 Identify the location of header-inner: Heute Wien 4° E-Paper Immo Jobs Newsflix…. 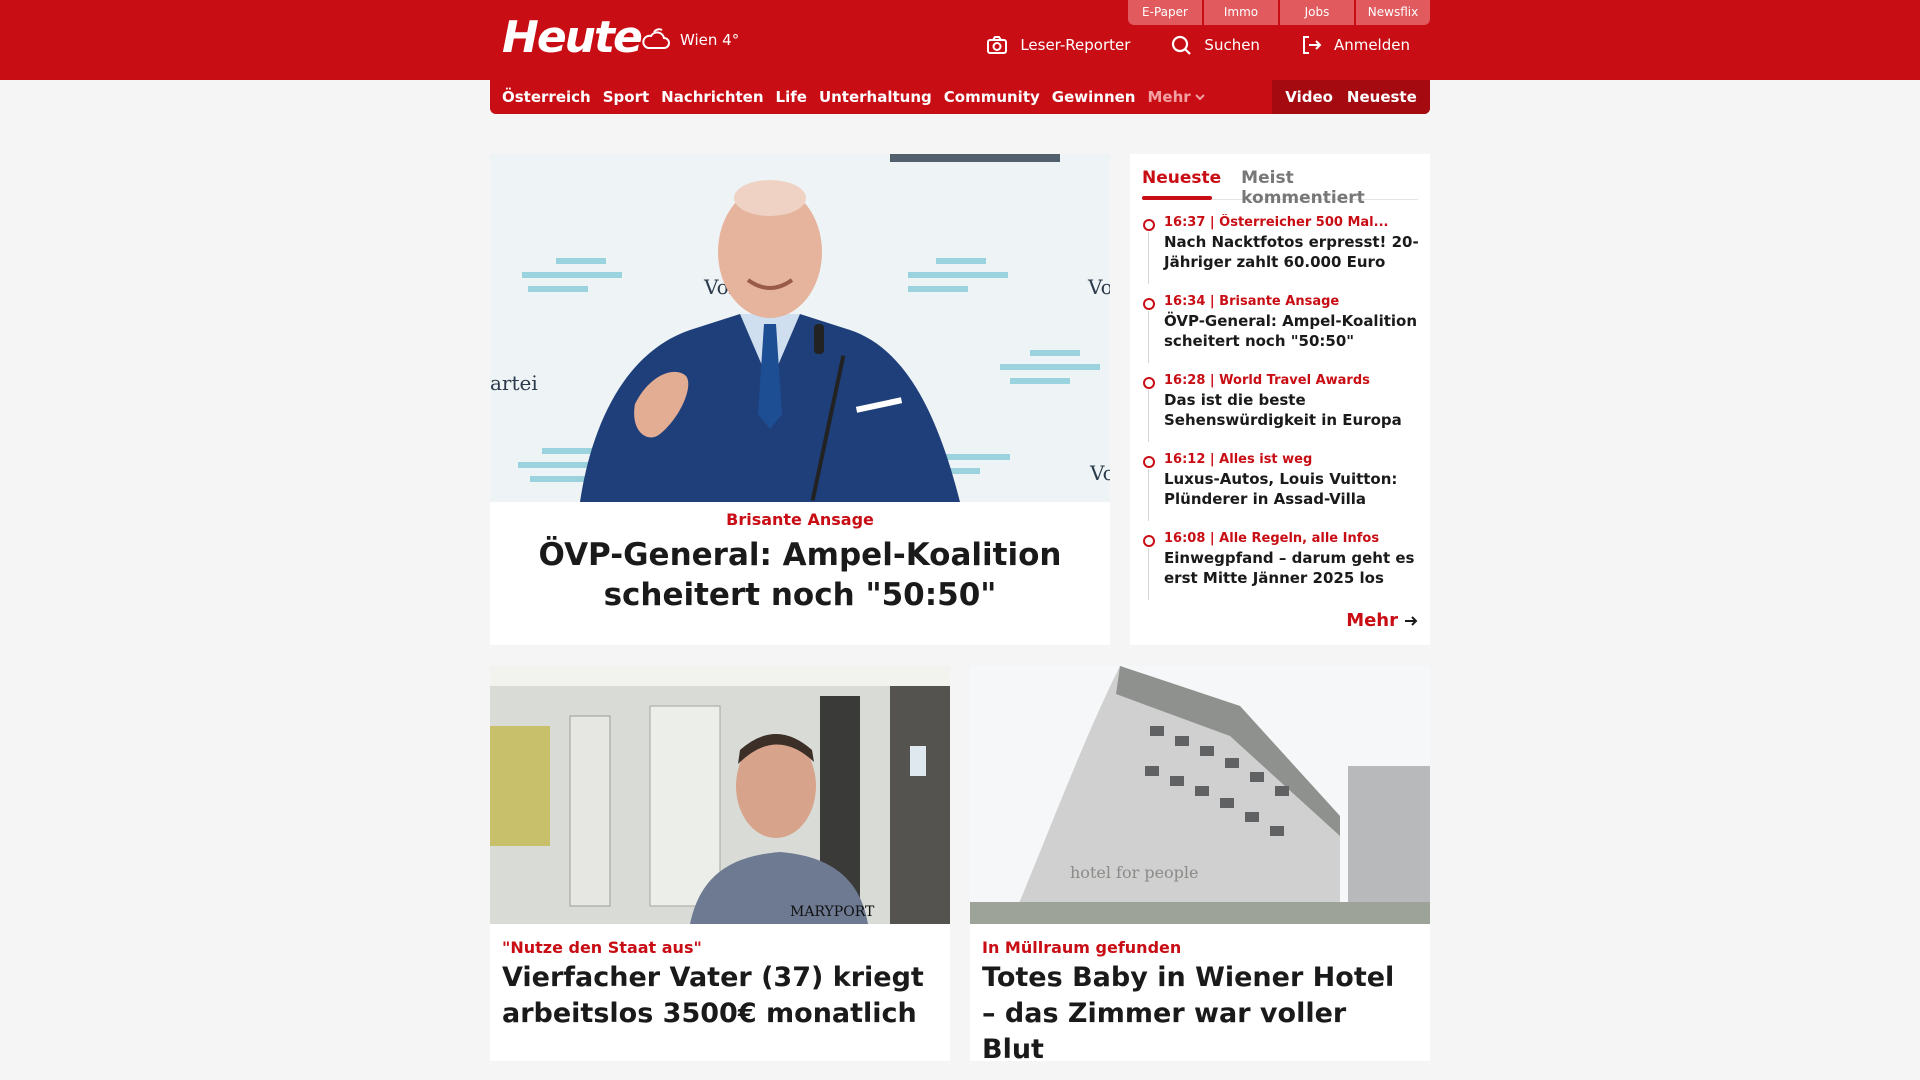
(960, 40).